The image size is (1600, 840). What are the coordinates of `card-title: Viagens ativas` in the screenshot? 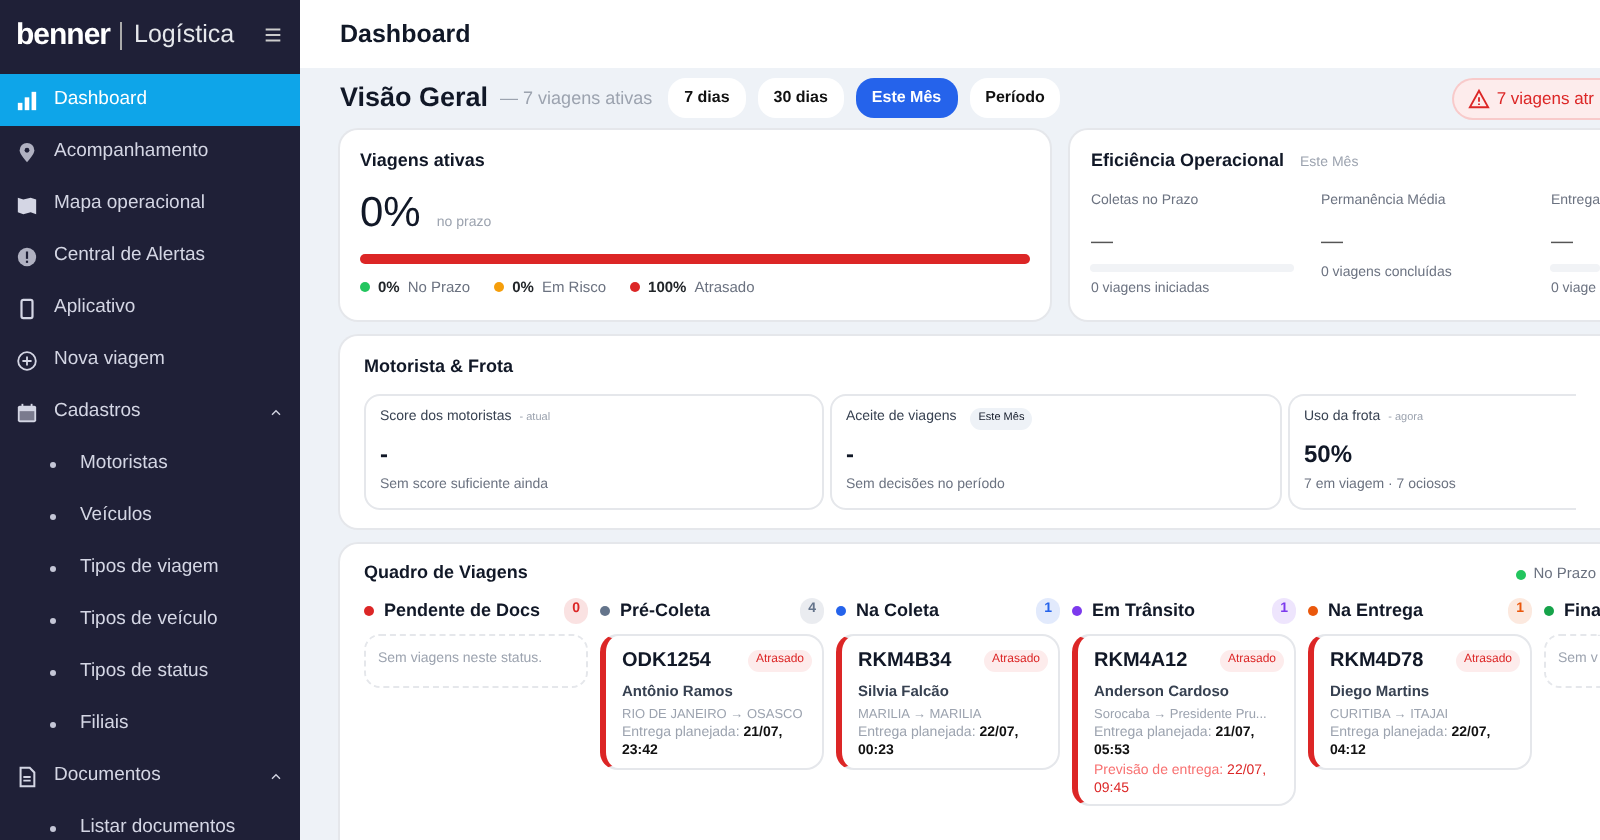 It's located at (423, 160).